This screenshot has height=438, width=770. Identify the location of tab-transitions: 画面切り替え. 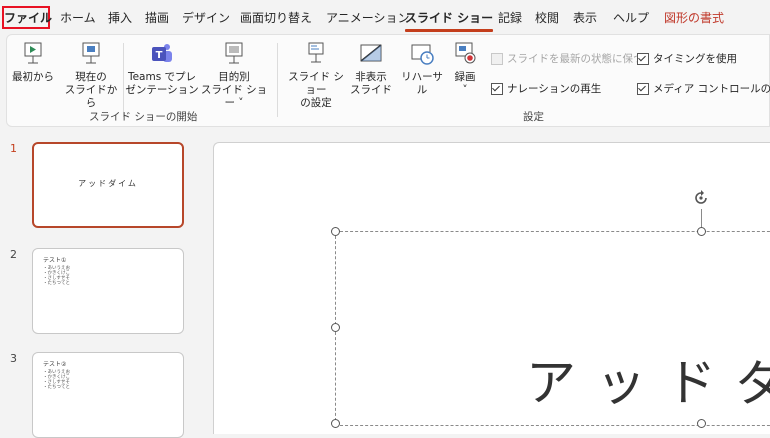
(276, 18).